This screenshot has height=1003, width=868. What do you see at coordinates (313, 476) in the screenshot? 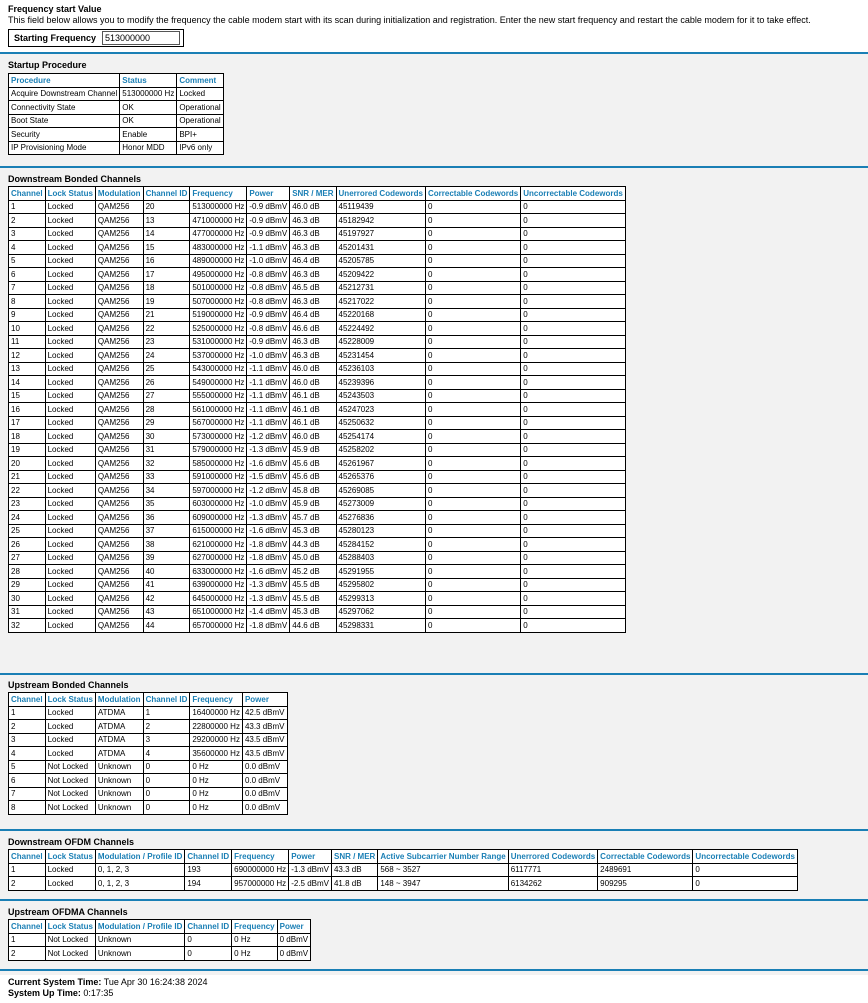
I see `table-cell: 45.6 dB` at bounding box center [313, 476].